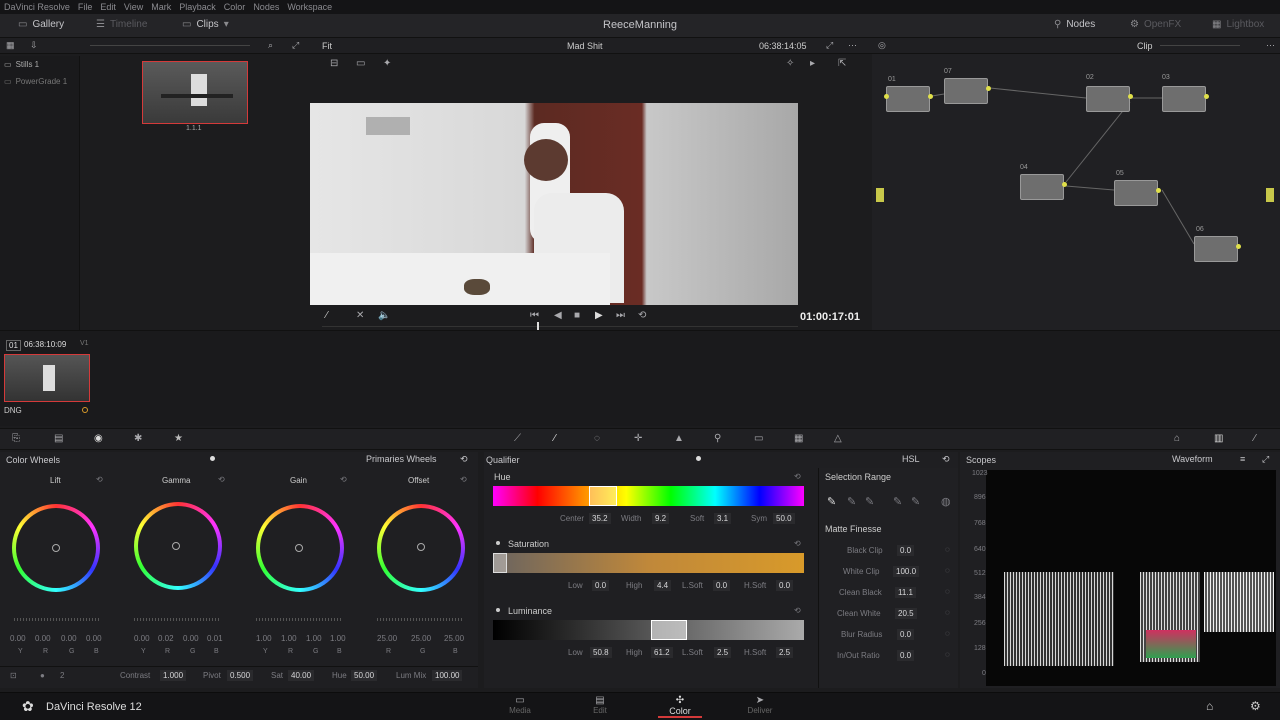 The height and width of the screenshot is (720, 1280). What do you see at coordinates (121, 24) in the screenshot?
I see `timeline-button: ☰ Timeline` at bounding box center [121, 24].